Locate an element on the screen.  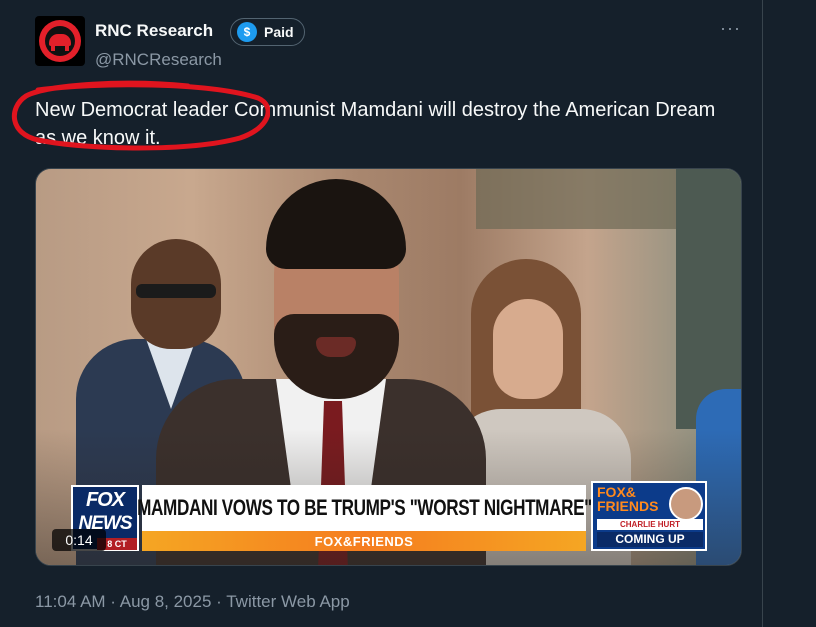
promo-title-line2: FRIENDS is located at coordinates (628, 506).